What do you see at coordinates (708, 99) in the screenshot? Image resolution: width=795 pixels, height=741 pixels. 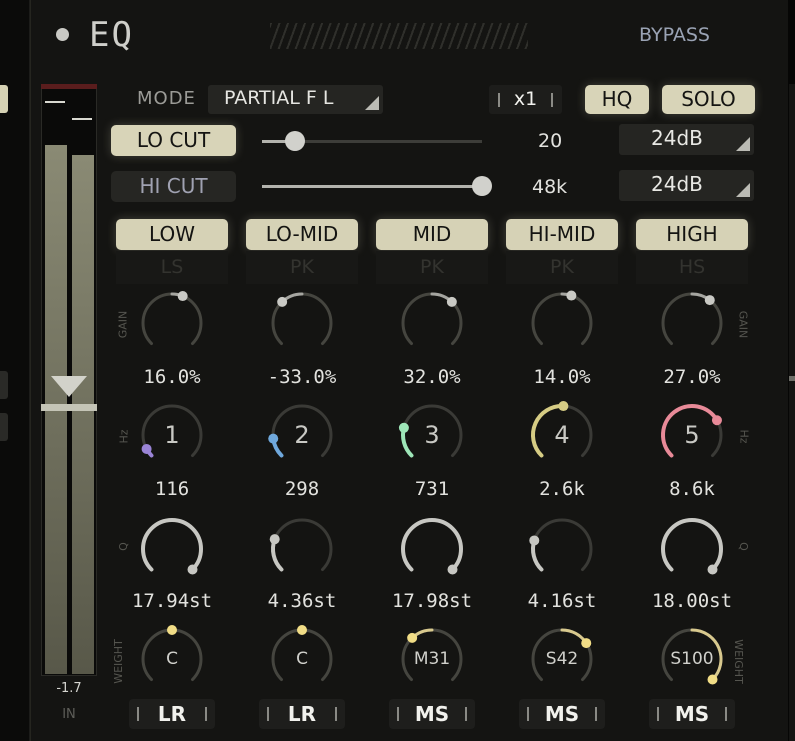 I see `solo-button: SOLO` at bounding box center [708, 99].